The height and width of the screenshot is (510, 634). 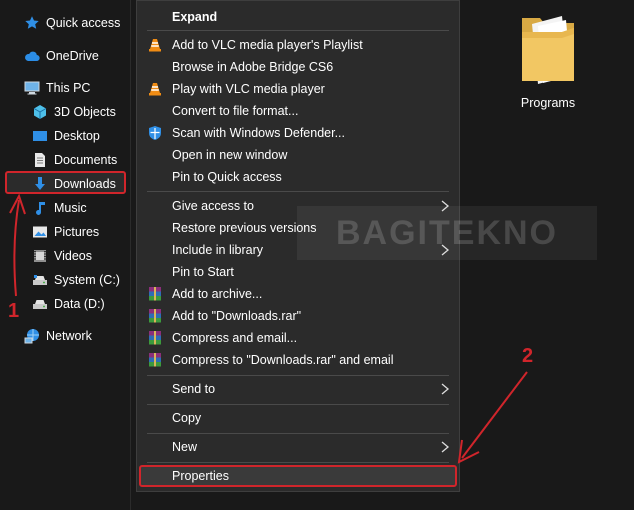 What do you see at coordinates (230, 155) in the screenshot?
I see `menu-item-label: Open in new window` at bounding box center [230, 155].